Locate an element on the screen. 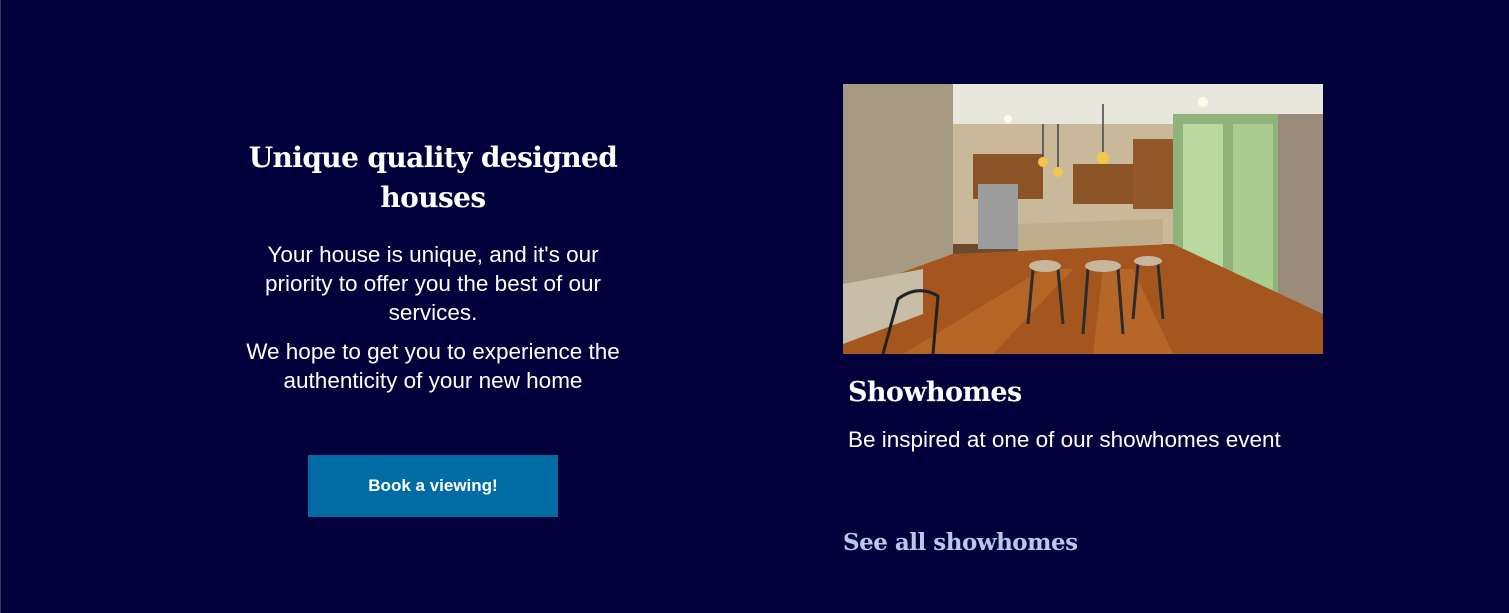 This screenshot has height=613, width=1509. intro-heading: Unique quality designed houses is located at coordinates (433, 177).